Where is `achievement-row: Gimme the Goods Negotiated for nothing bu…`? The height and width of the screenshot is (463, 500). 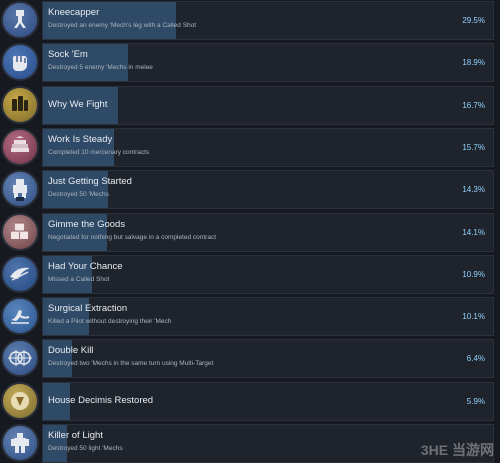 achievement-row: Gimme the Goods Negotiated for nothing bu… is located at coordinates (250, 233).